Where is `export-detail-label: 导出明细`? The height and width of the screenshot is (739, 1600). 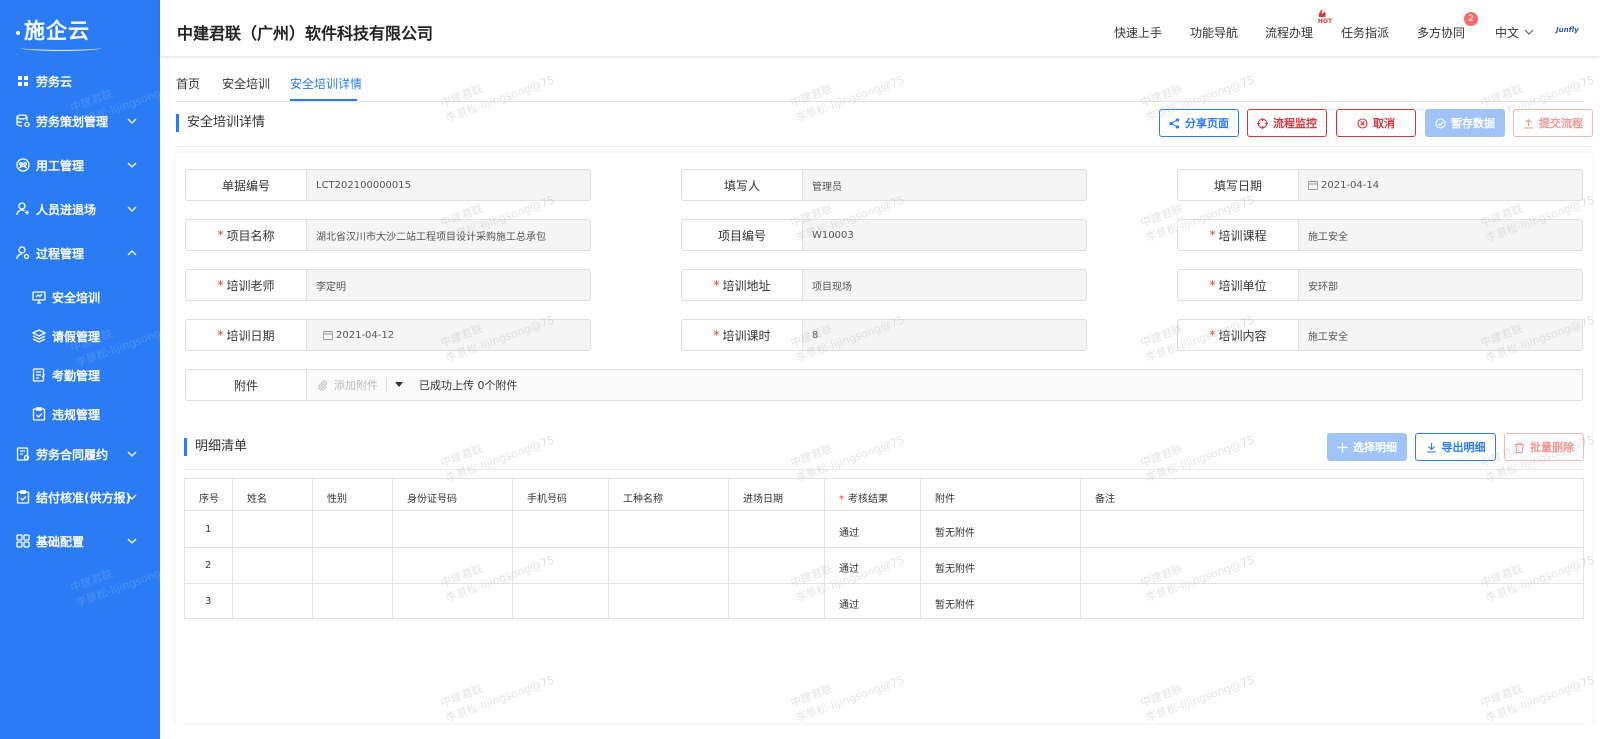 export-detail-label: 导出明细 is located at coordinates (1463, 447).